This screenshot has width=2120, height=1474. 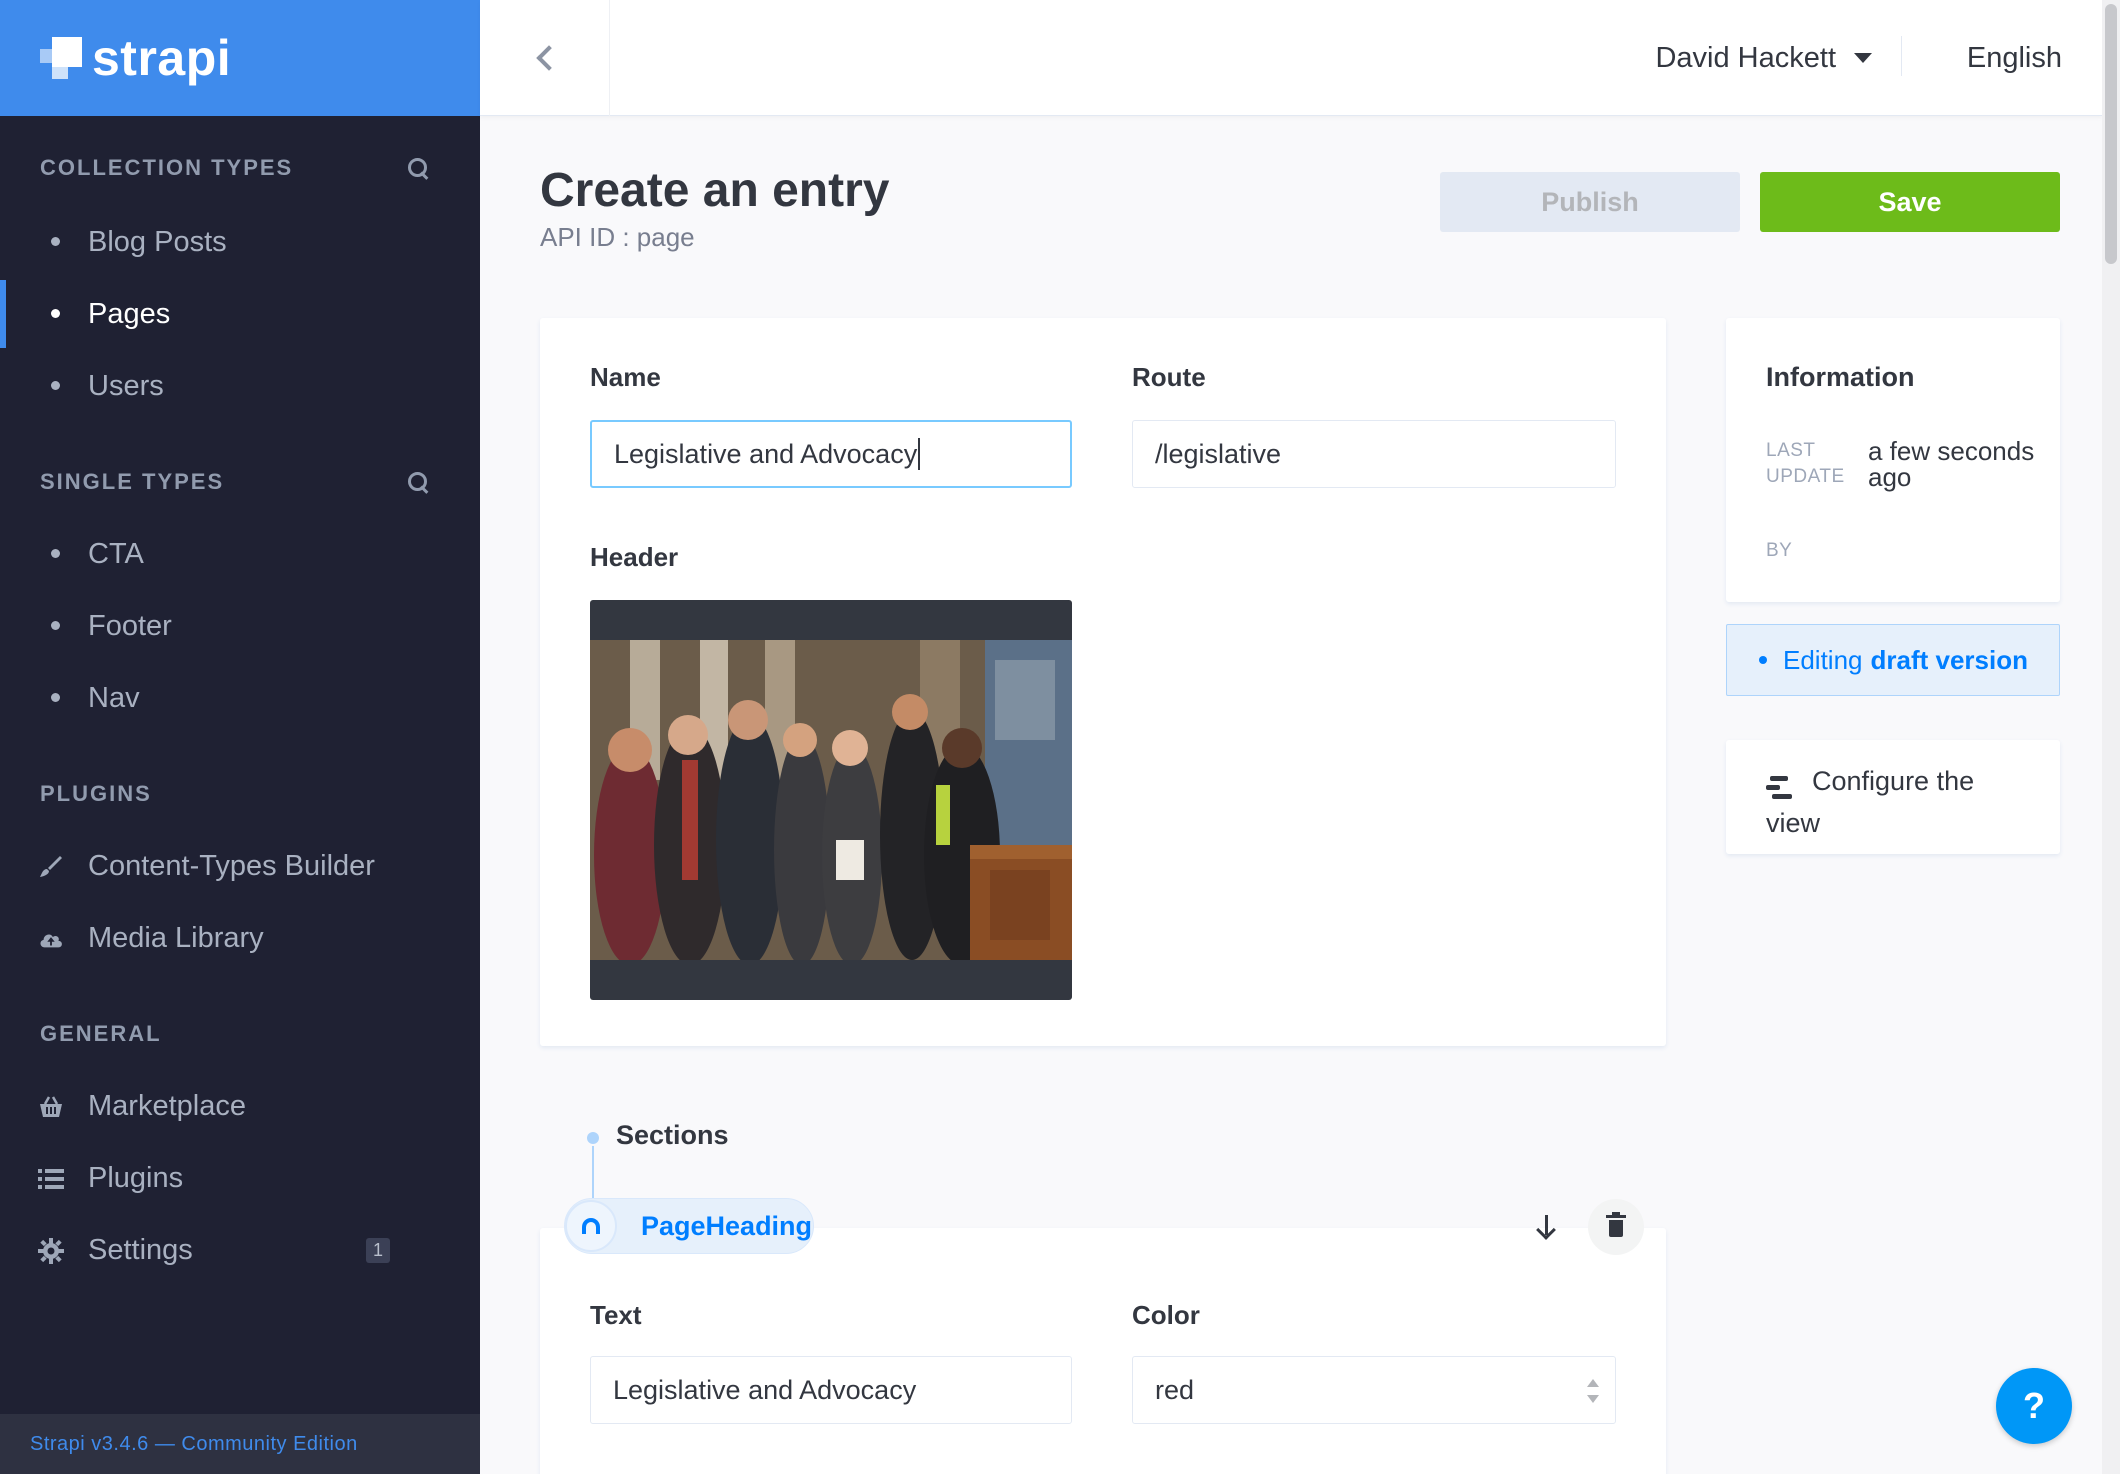 I want to click on section-title-label: Single Types, so click(x=132, y=481).